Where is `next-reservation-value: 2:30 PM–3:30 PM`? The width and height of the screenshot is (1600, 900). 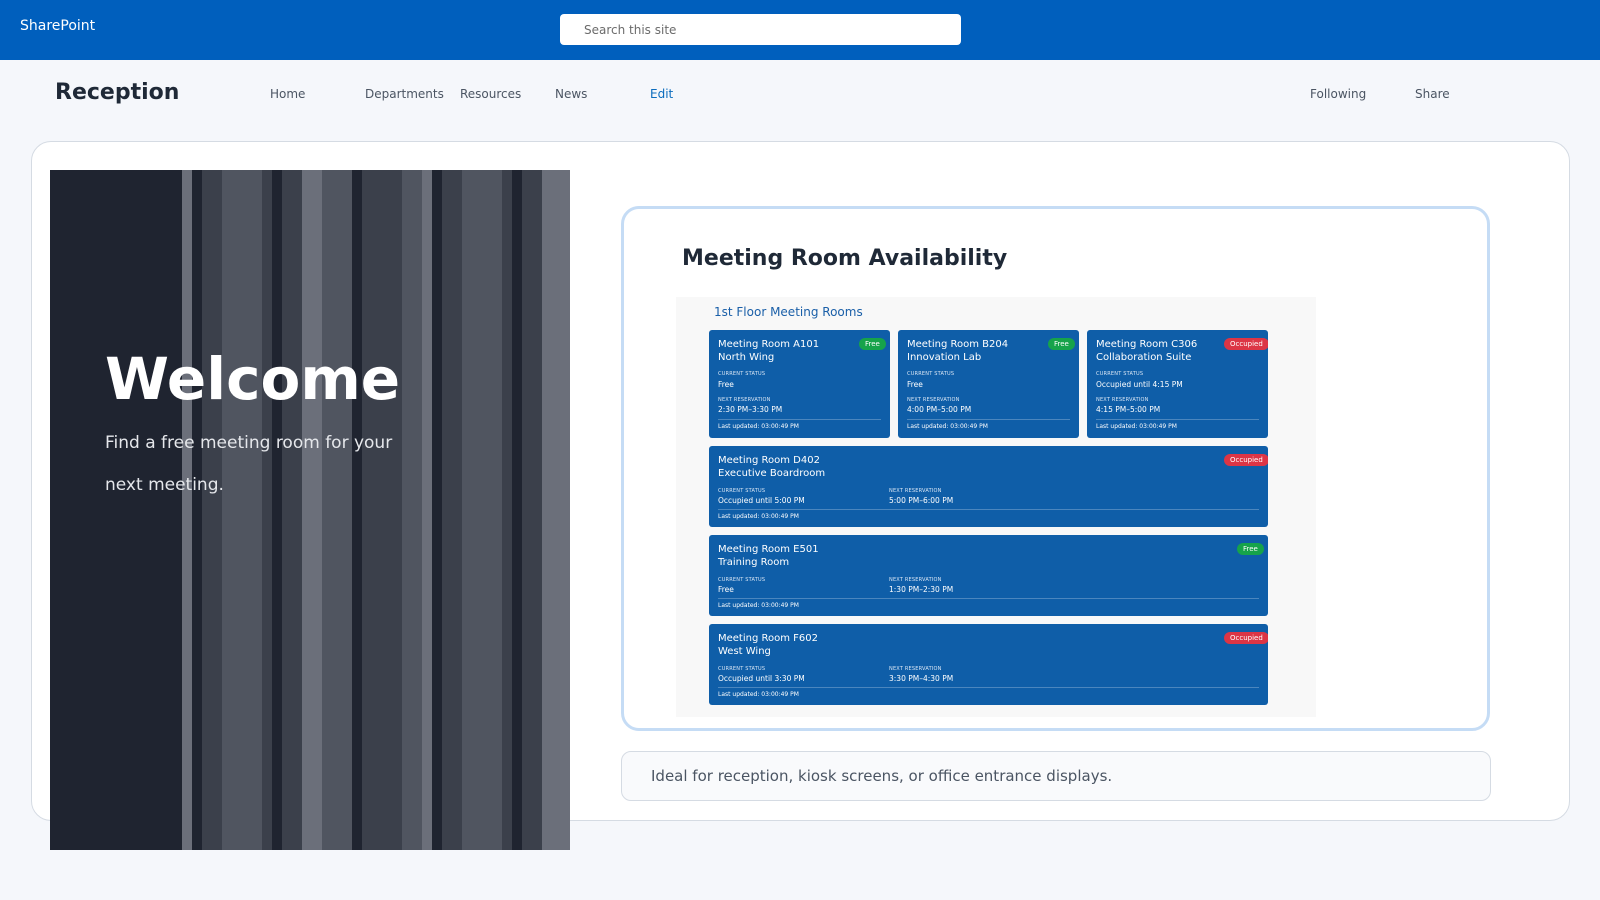 next-reservation-value: 2:30 PM–3:30 PM is located at coordinates (750, 409).